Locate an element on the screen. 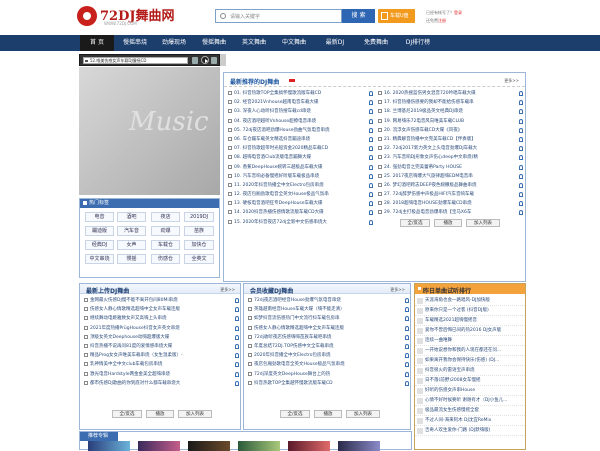 The height and width of the screenshot is (451, 600). song-item: 都市伤感DJ歌曲的你到底对什么都车载串烧大 is located at coordinates (161, 383).